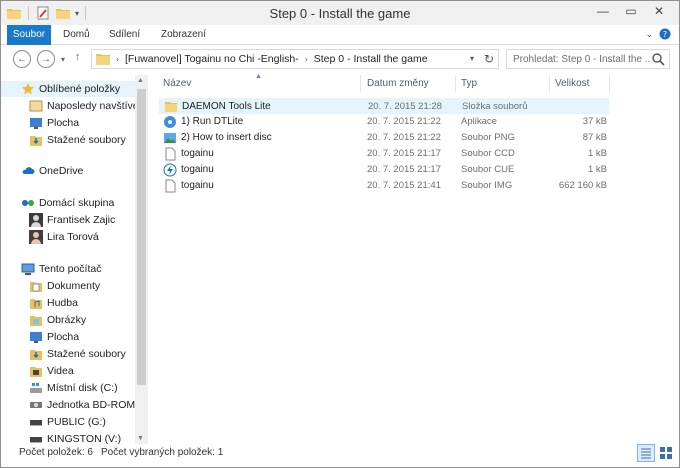  What do you see at coordinates (36, 440) in the screenshot?
I see `usb-drive-icon` at bounding box center [36, 440].